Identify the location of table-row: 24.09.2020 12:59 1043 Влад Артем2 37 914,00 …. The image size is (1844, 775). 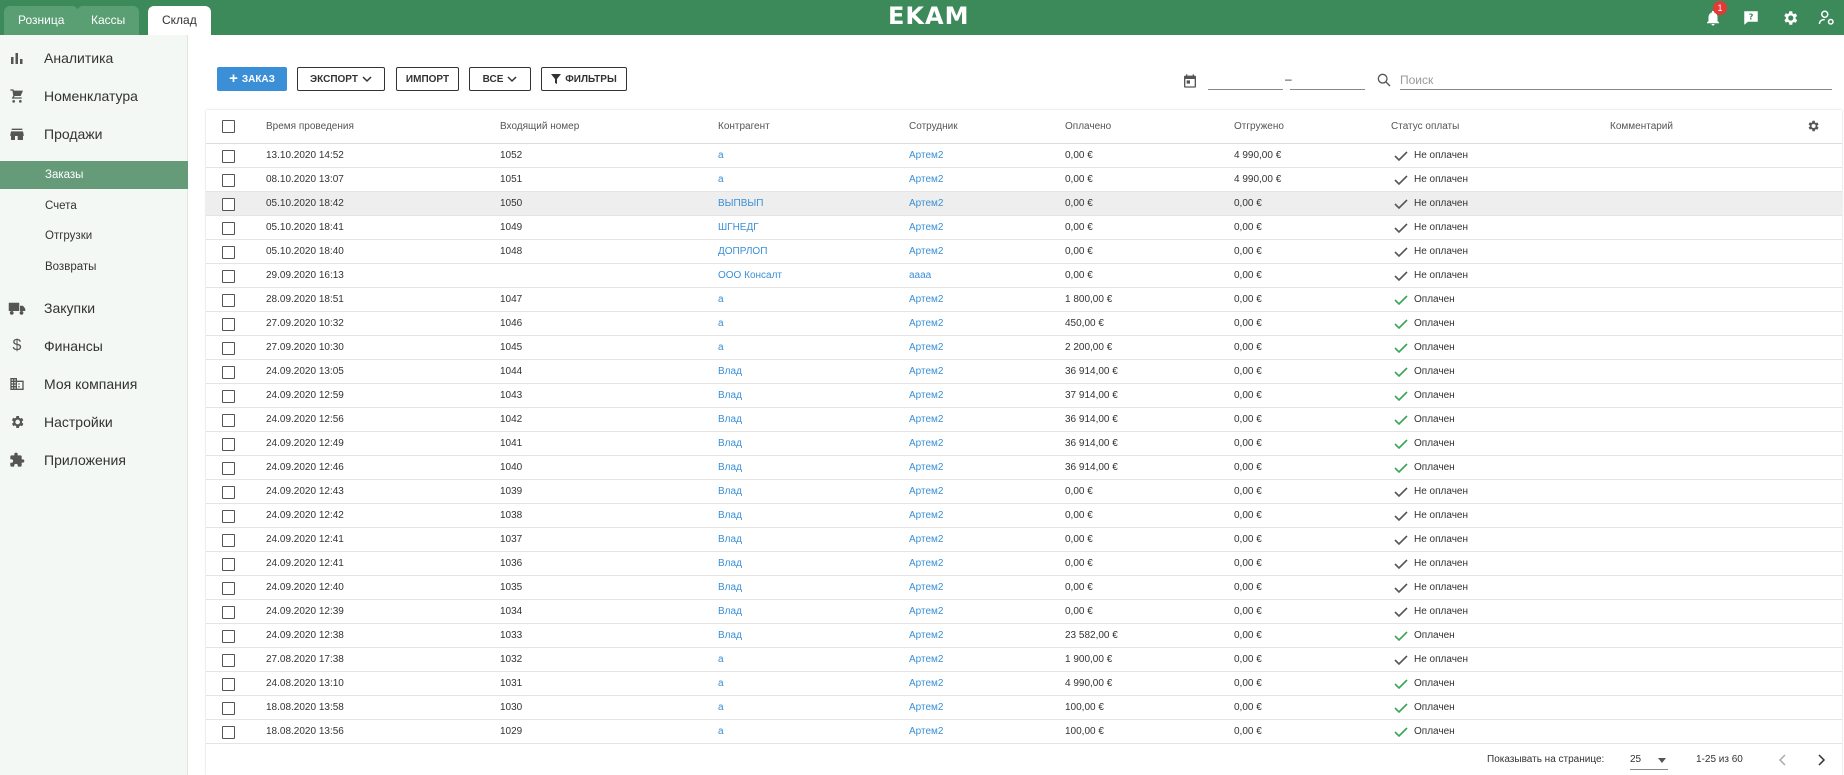
(1024, 396).